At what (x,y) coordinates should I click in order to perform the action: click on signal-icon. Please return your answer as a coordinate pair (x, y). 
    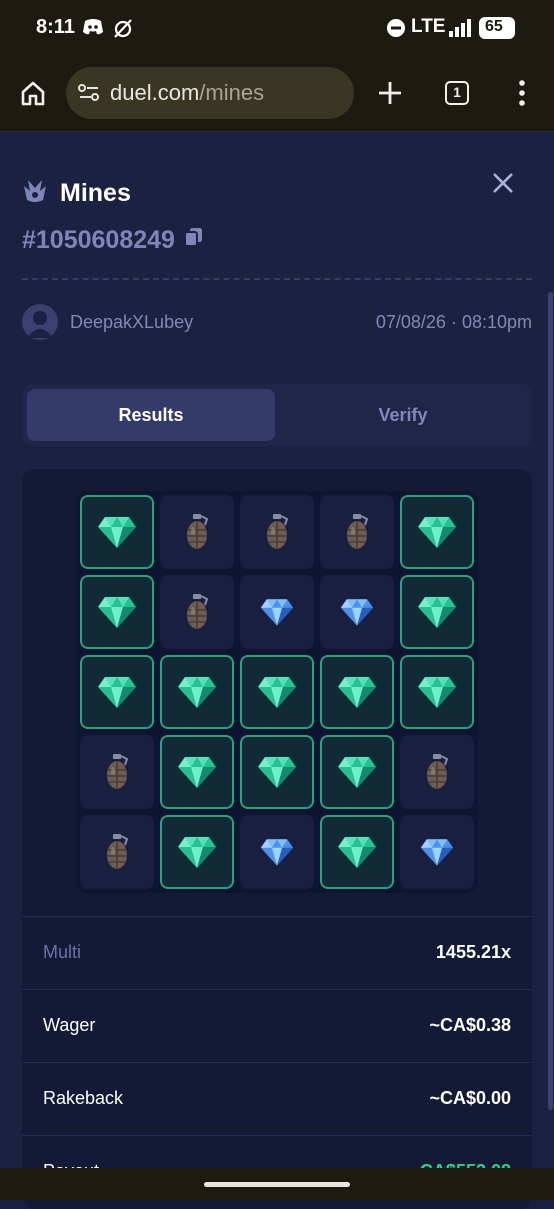
    Looking at the image, I should click on (460, 30).